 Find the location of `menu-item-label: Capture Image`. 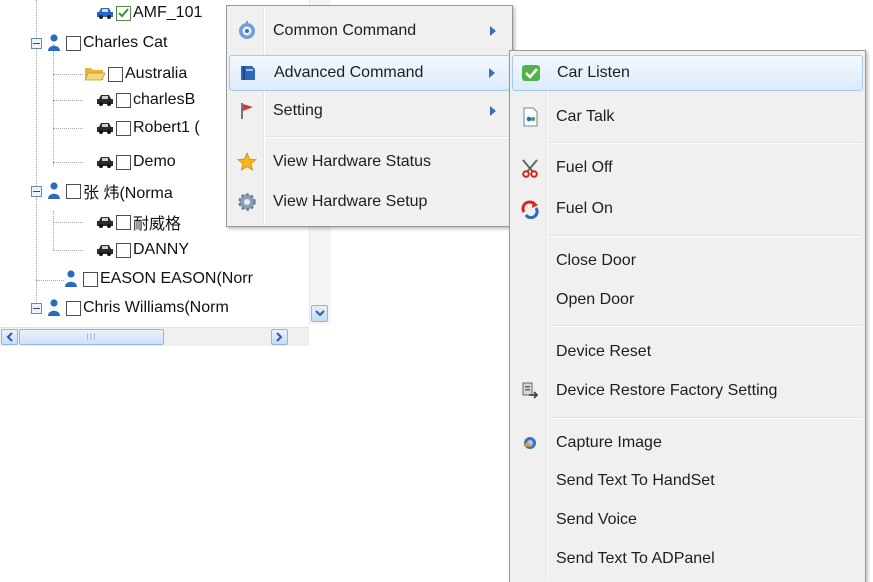

menu-item-label: Capture Image is located at coordinates (609, 442).